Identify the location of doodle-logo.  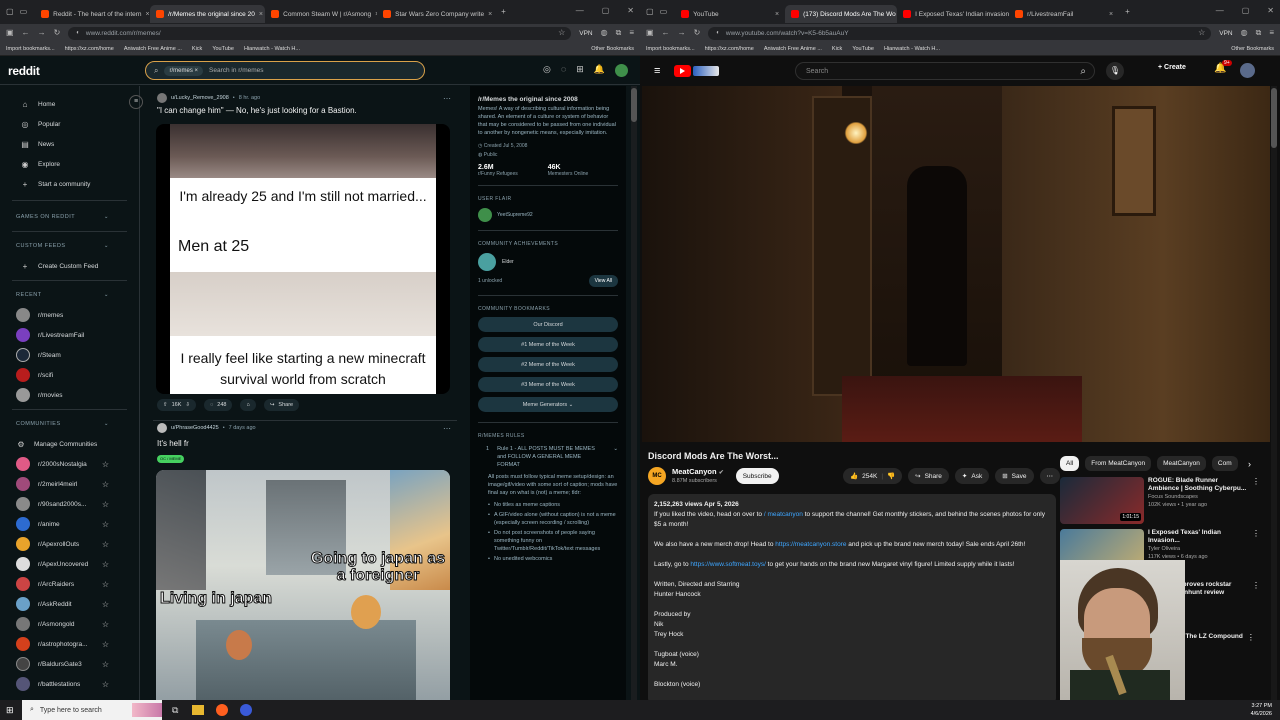
(706, 71).